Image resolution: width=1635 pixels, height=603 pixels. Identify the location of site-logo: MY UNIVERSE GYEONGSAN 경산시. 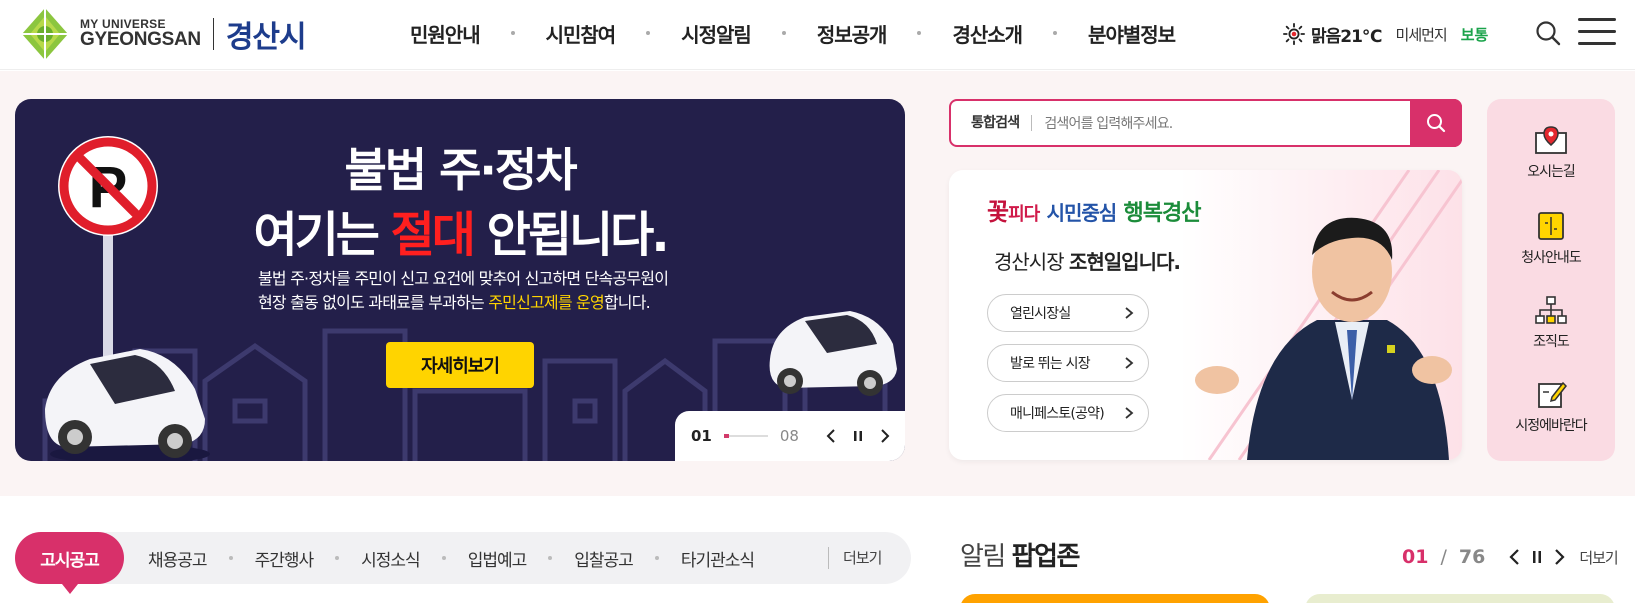
(166, 34).